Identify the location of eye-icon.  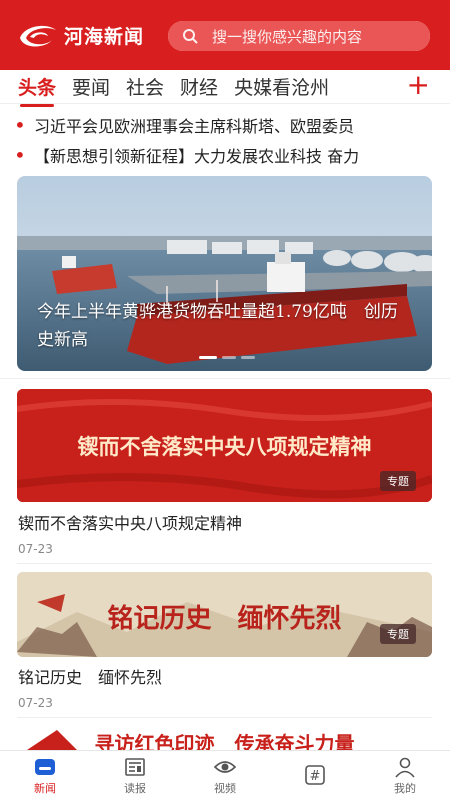
(225, 766).